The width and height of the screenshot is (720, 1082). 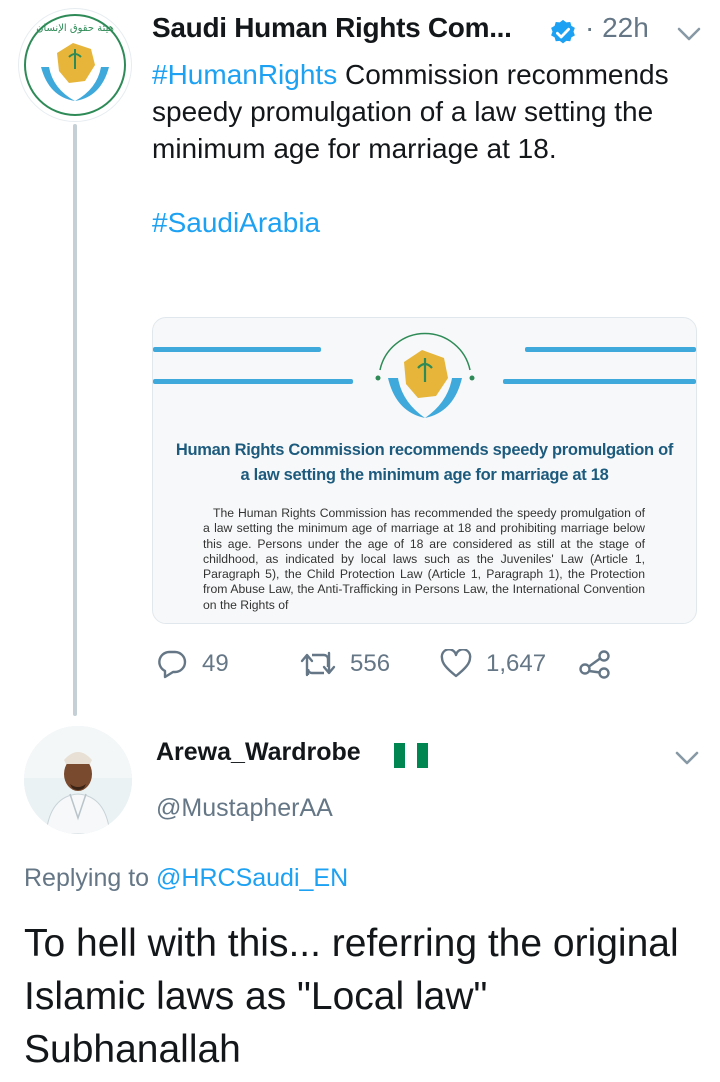 I want to click on like-count: 1,647, so click(x=516, y=663).